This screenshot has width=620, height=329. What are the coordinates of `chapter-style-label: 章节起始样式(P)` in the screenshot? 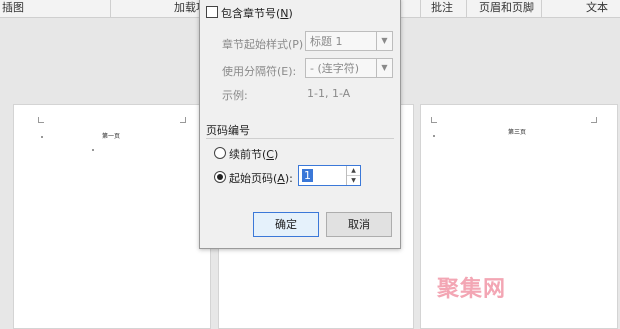 It's located at (263, 44).